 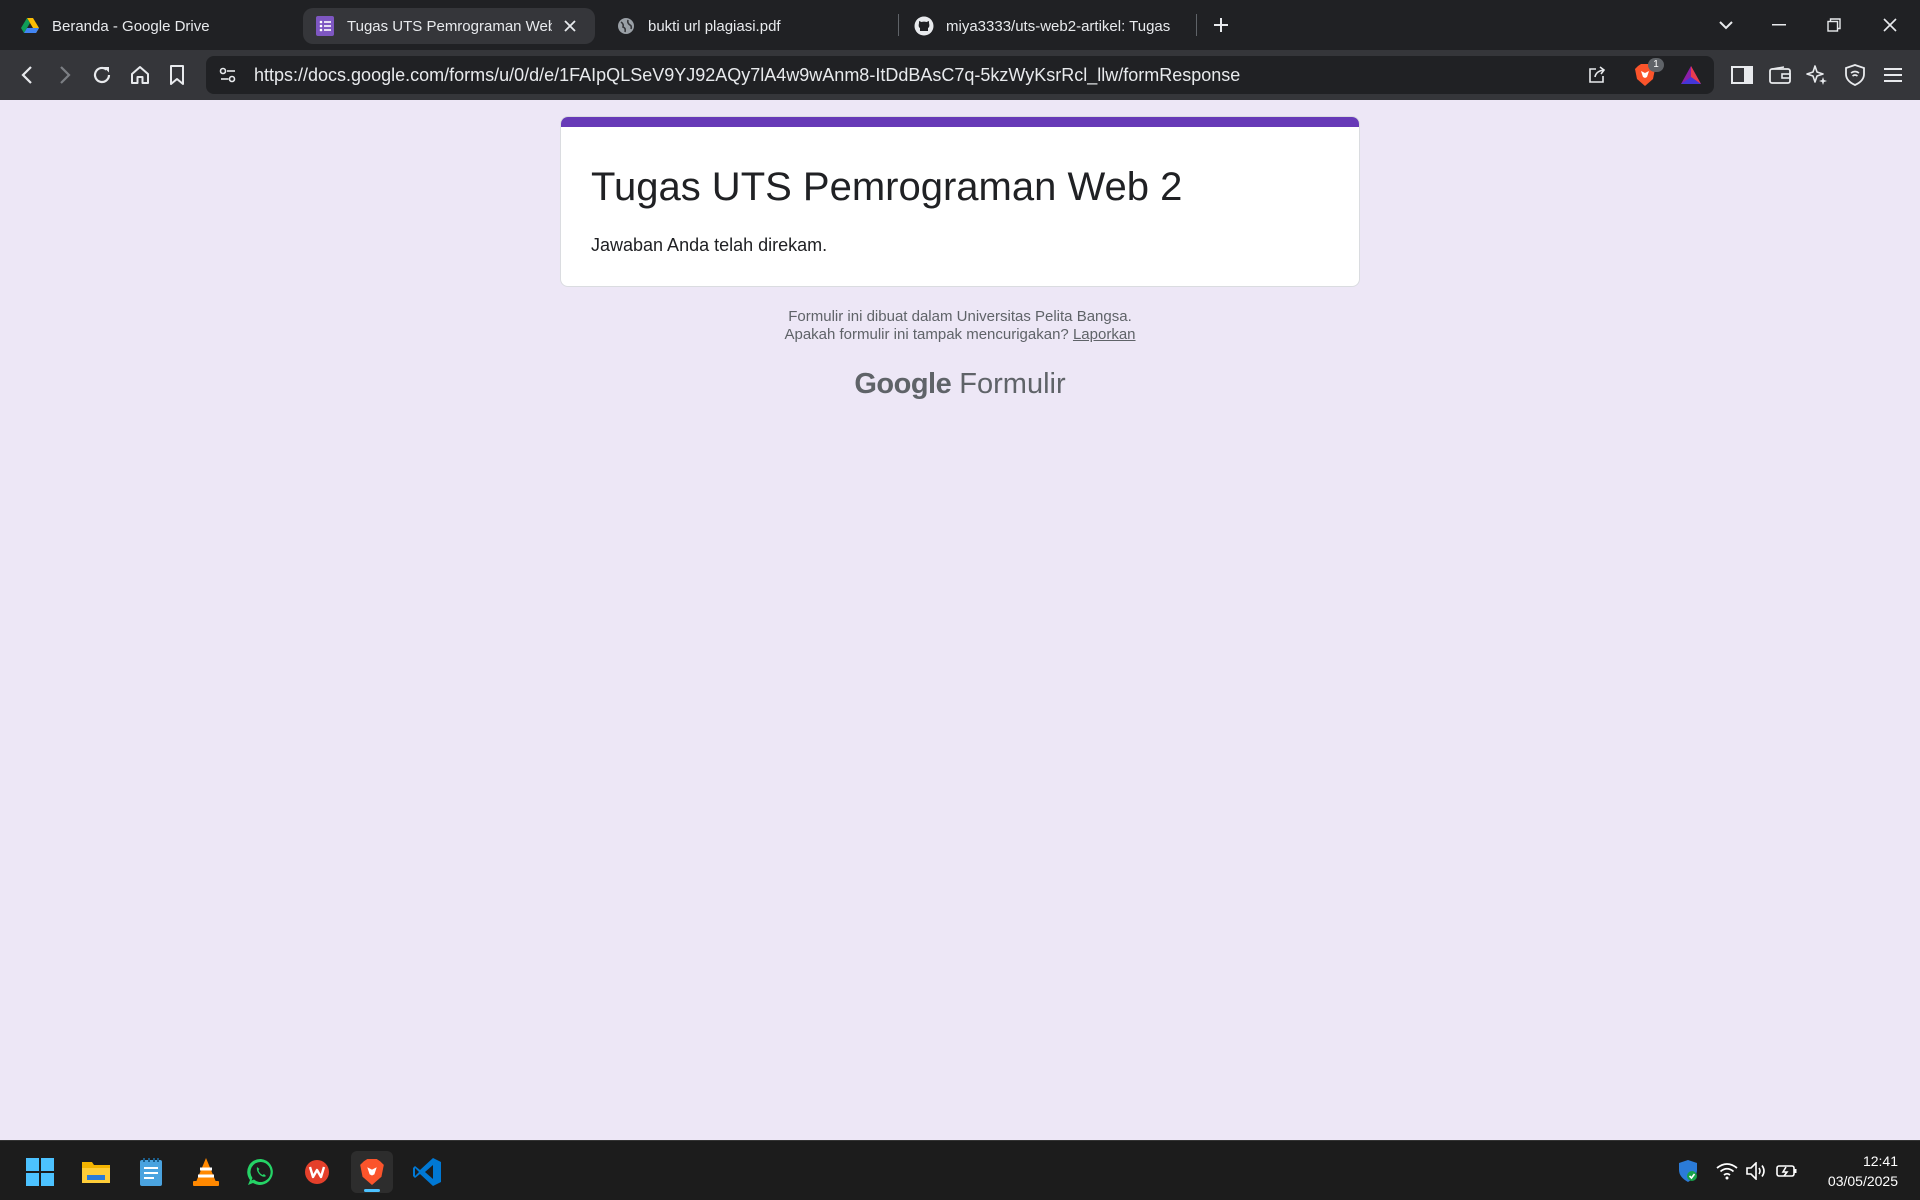 What do you see at coordinates (1742, 75) in the screenshot?
I see `sidebar-button` at bounding box center [1742, 75].